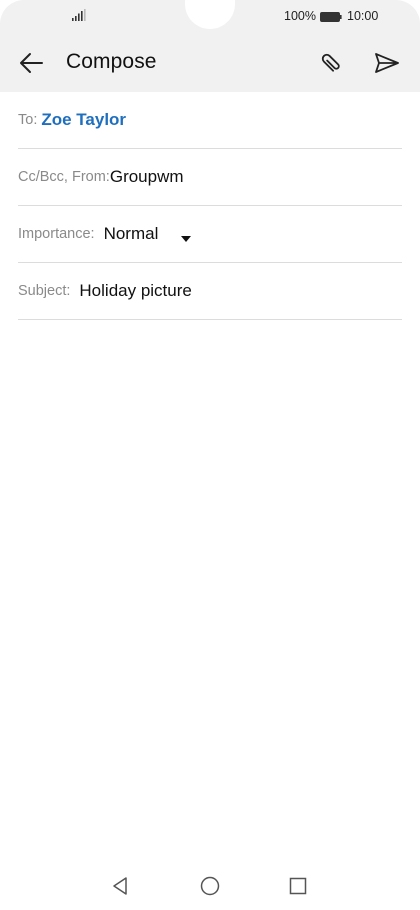 This screenshot has height=910, width=420. I want to click on navigation-bar, so click(210, 886).